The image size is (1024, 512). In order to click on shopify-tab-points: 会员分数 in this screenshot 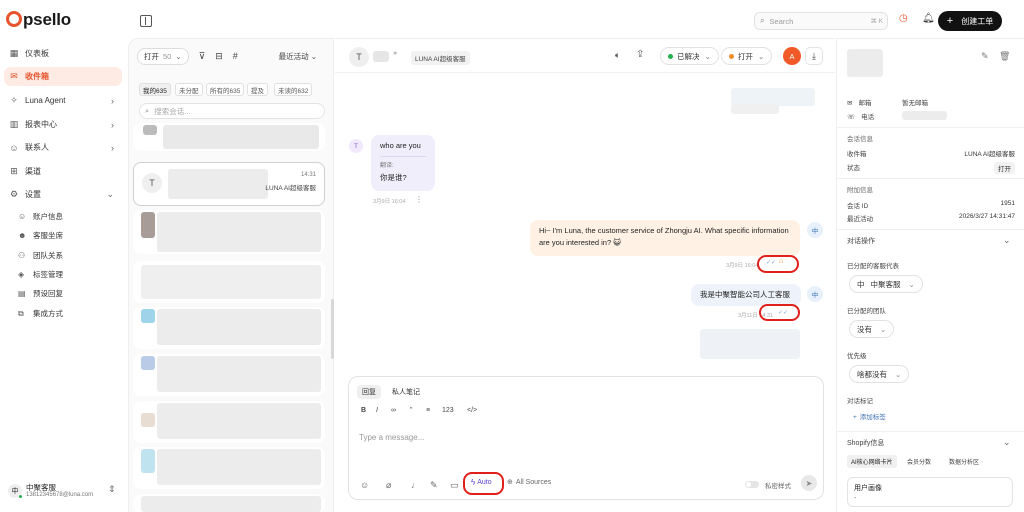, I will do `click(919, 461)`.